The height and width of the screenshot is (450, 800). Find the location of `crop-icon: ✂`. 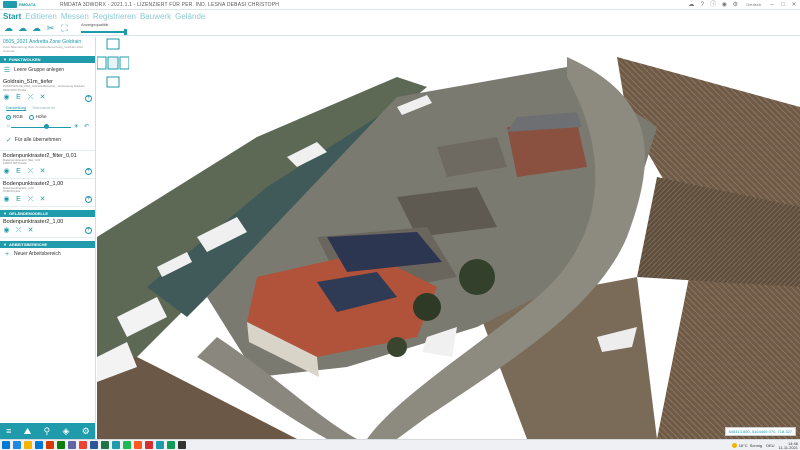

crop-icon: ✂ is located at coordinates (50, 28).